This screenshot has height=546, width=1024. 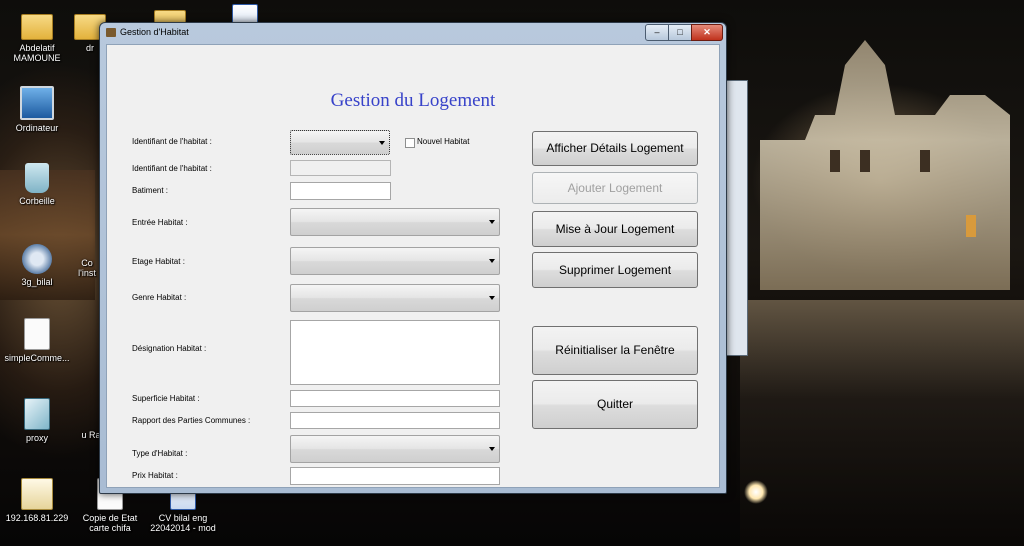 What do you see at coordinates (413, 100) in the screenshot?
I see `page-title: Gestion du Logement` at bounding box center [413, 100].